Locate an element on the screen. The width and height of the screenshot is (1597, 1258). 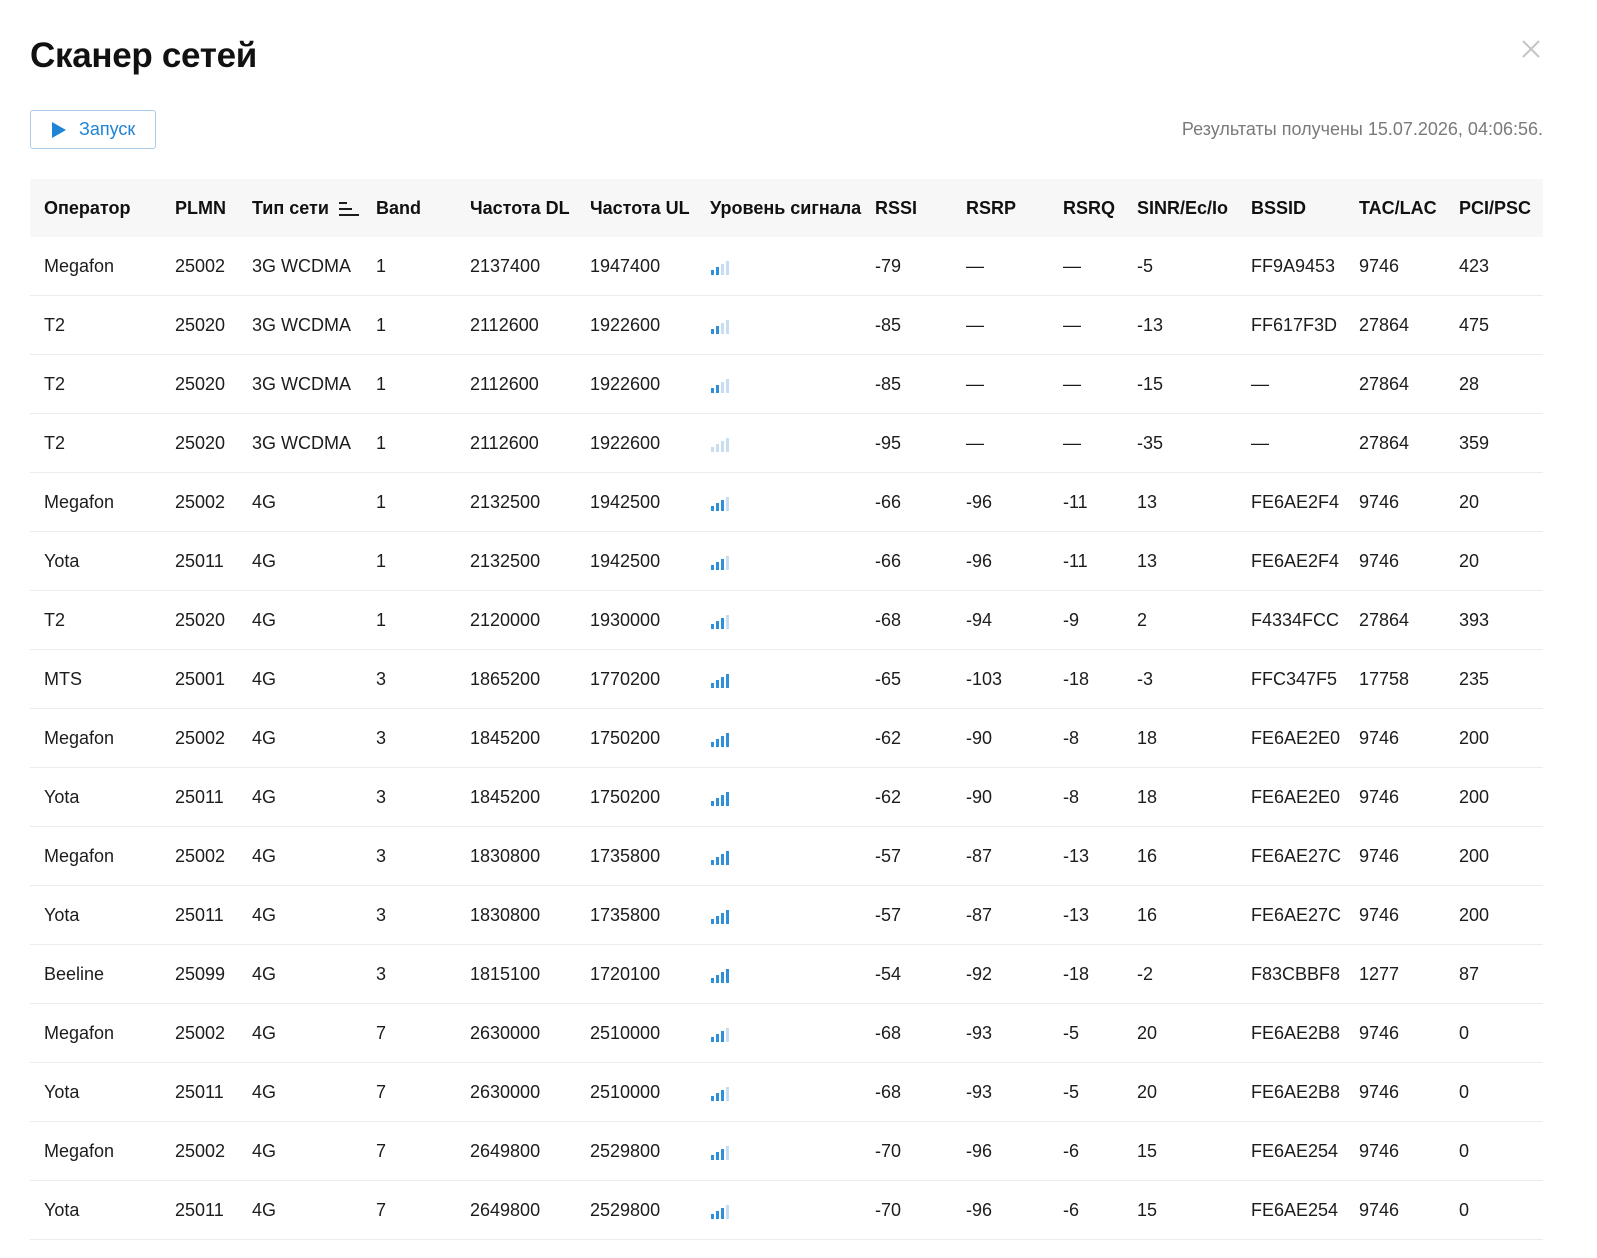
col-header-tac-lac: TAC/LAC is located at coordinates (1395, 208).